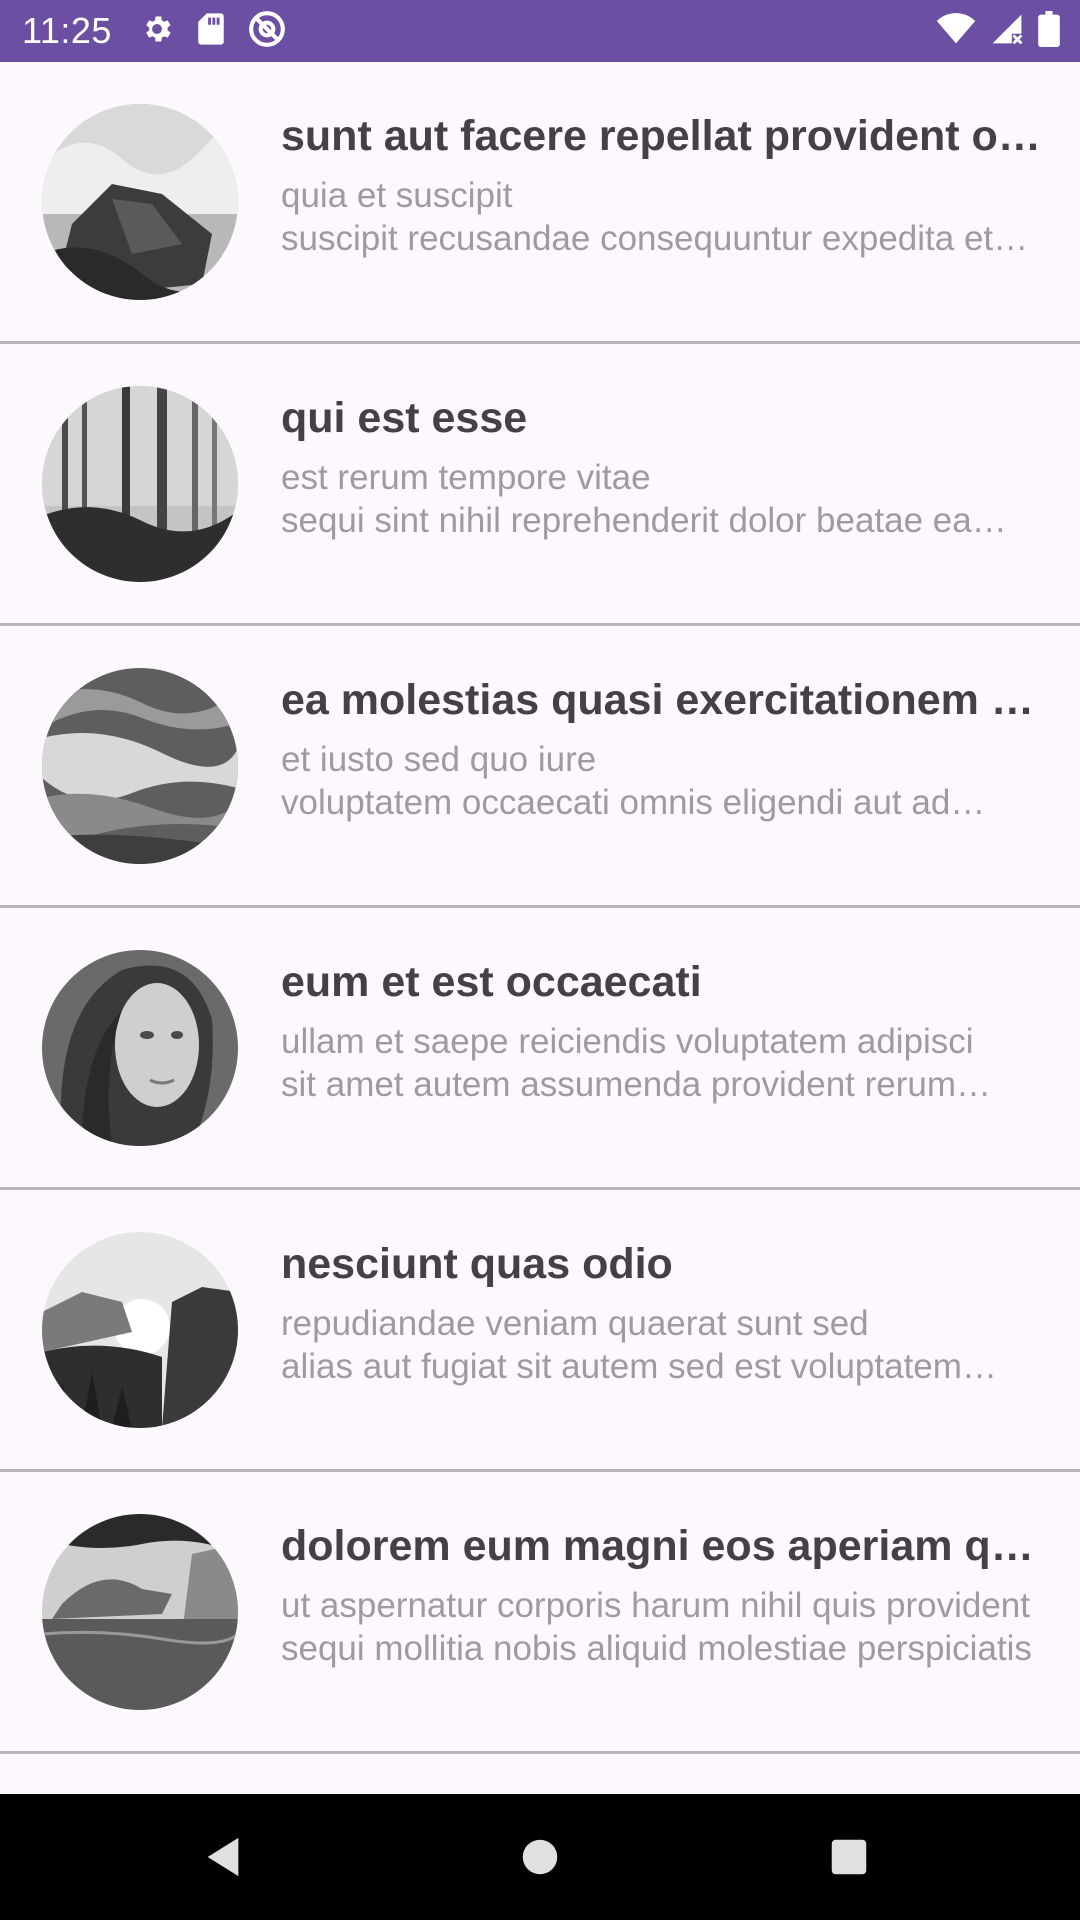  I want to click on status-time: 11:25, so click(67, 30).